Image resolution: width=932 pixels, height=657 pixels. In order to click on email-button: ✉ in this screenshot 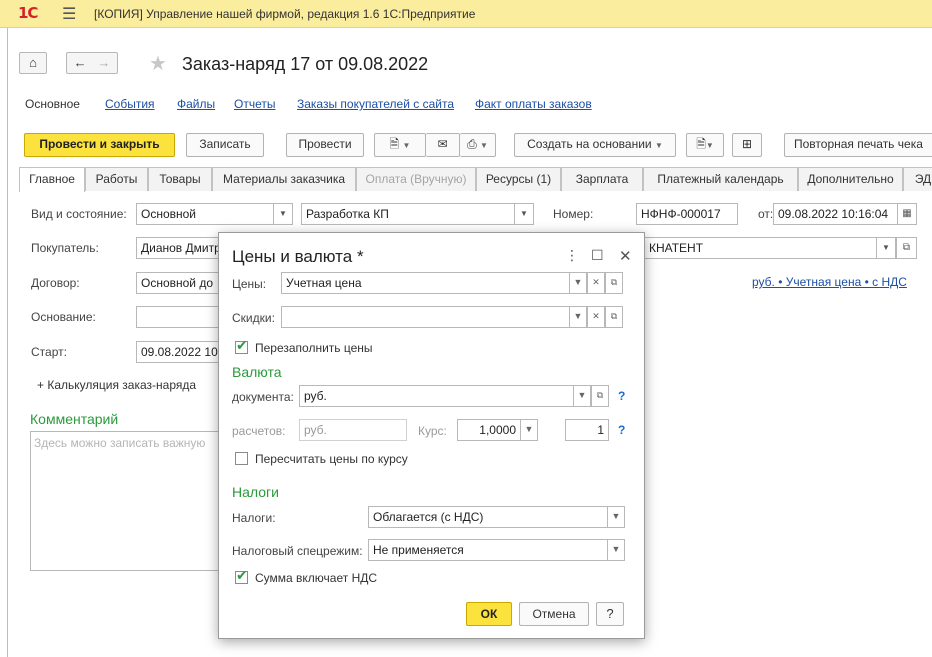, I will do `click(443, 145)`.